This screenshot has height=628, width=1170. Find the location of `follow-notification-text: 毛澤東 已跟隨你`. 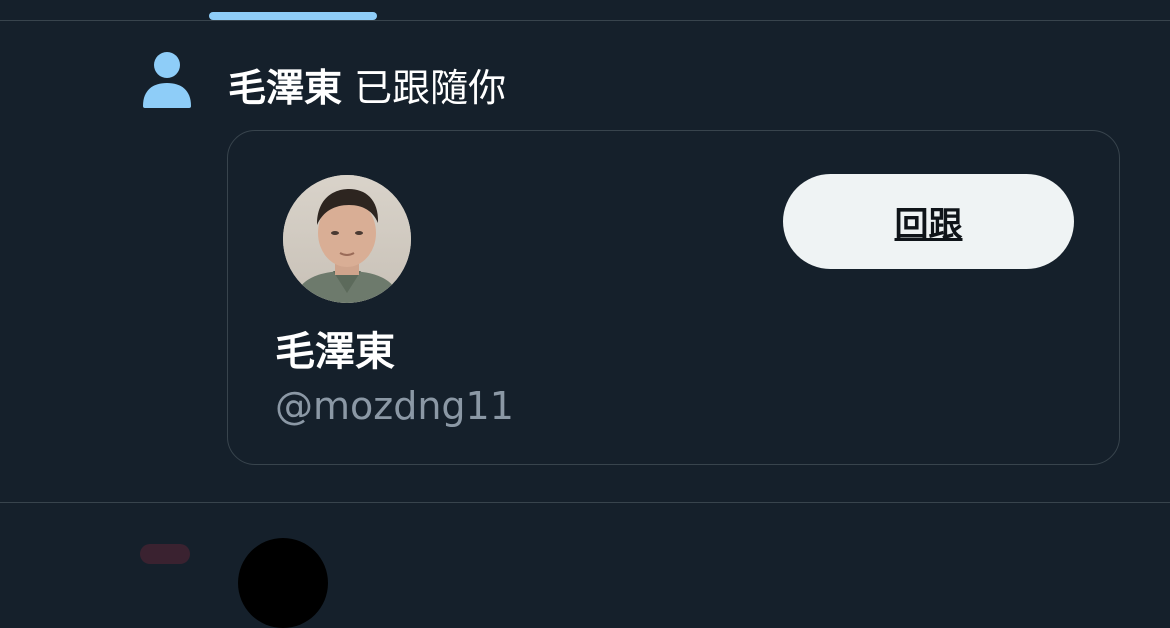

follow-notification-text: 毛澤東 已跟隨你 is located at coordinates (367, 88).